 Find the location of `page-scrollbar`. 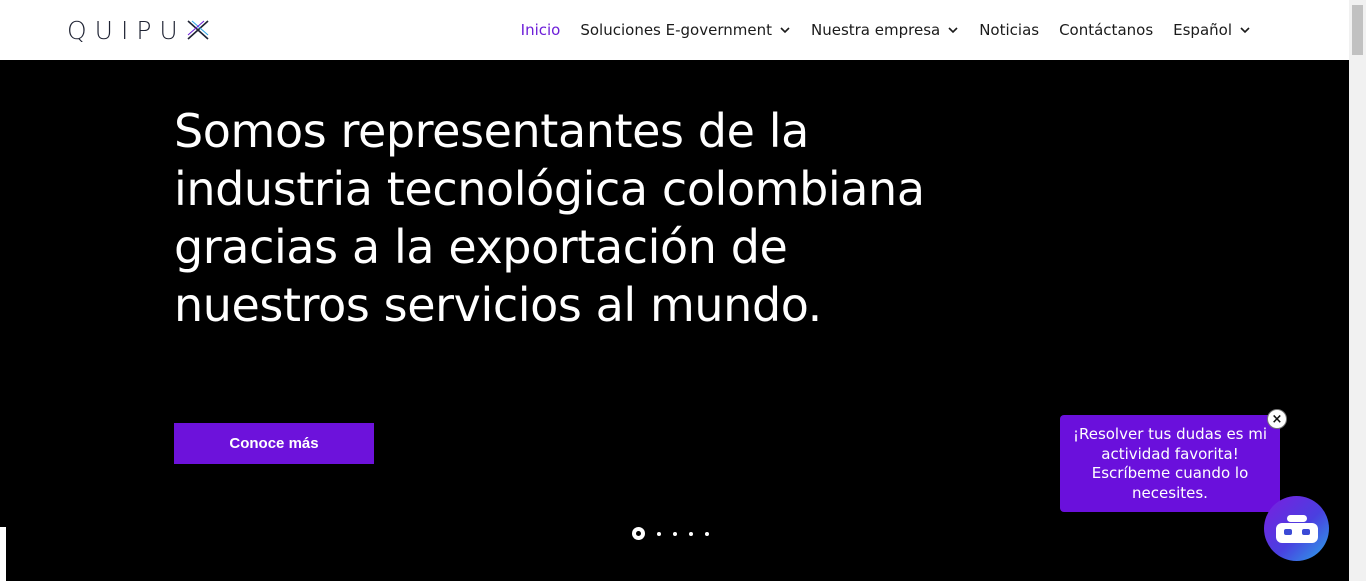

page-scrollbar is located at coordinates (1357, 290).